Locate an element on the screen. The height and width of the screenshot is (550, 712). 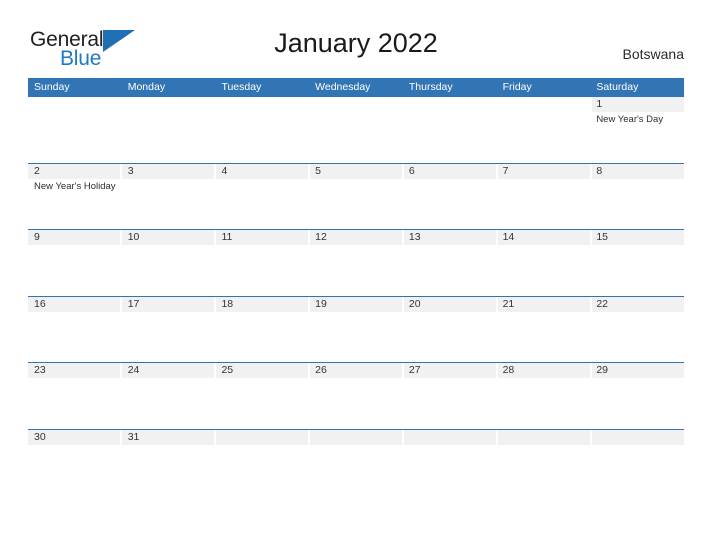
day-number: 13 is located at coordinates (414, 237).